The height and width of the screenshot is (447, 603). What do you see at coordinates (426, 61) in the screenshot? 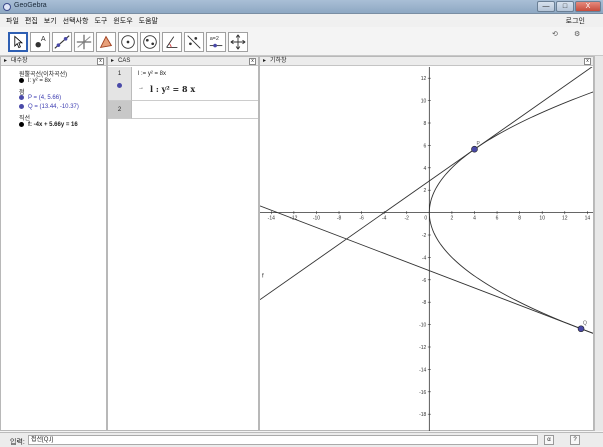
I see `graphics-panel-header: ▸ 기하창 x` at bounding box center [426, 61].